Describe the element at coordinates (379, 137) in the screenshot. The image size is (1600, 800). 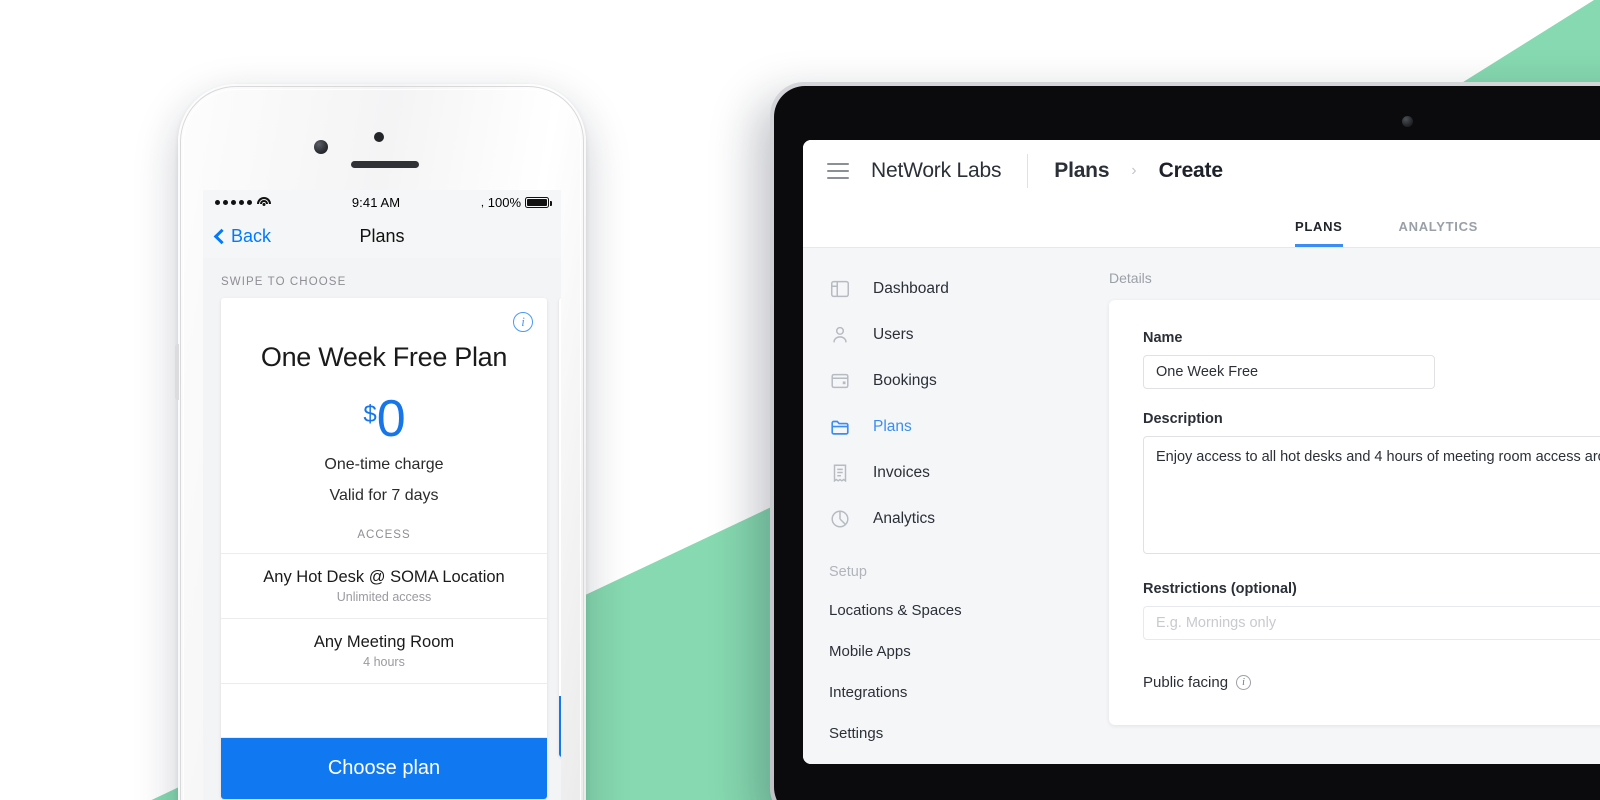
I see `phone-sensor-icon` at that location.